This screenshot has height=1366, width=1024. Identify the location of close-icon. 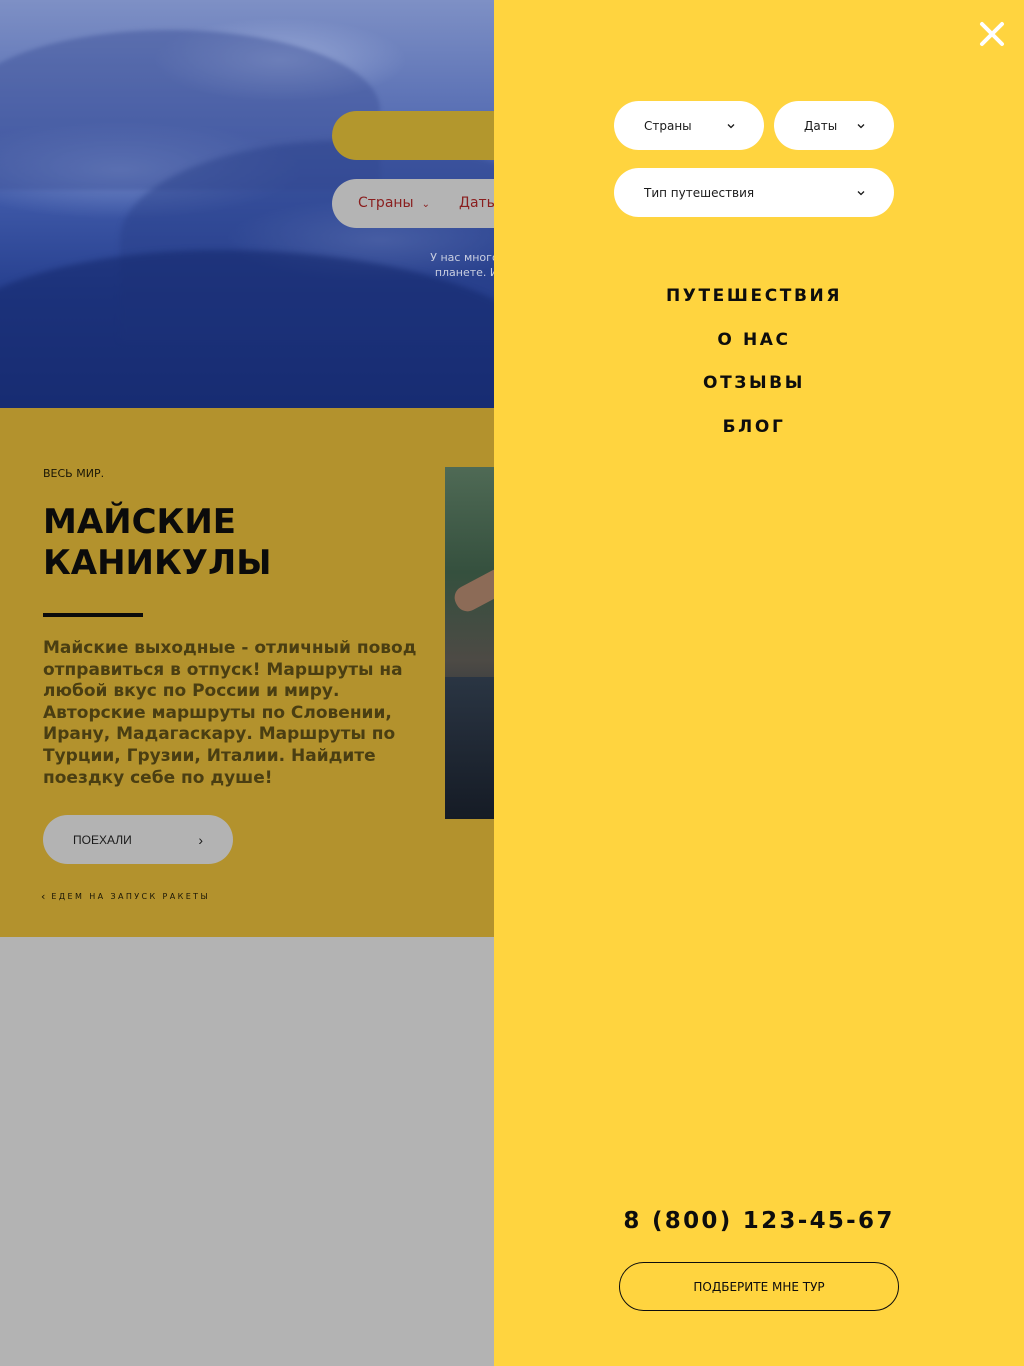
(992, 34).